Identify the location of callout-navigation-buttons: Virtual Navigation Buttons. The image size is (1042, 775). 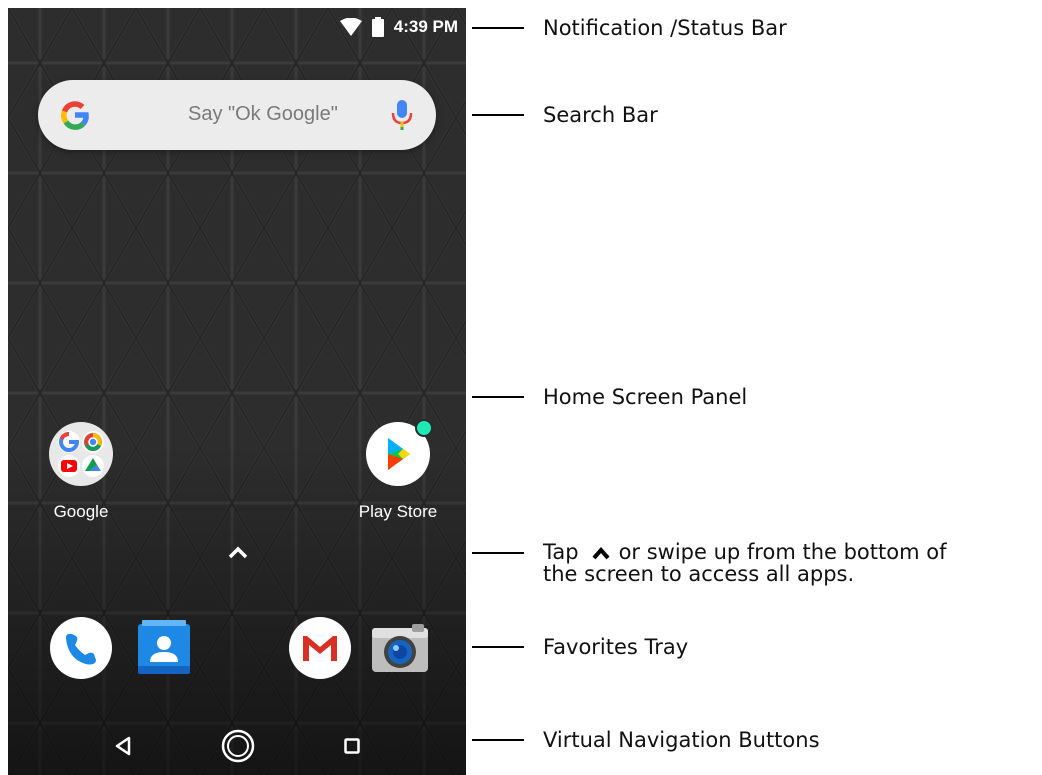
(646, 740).